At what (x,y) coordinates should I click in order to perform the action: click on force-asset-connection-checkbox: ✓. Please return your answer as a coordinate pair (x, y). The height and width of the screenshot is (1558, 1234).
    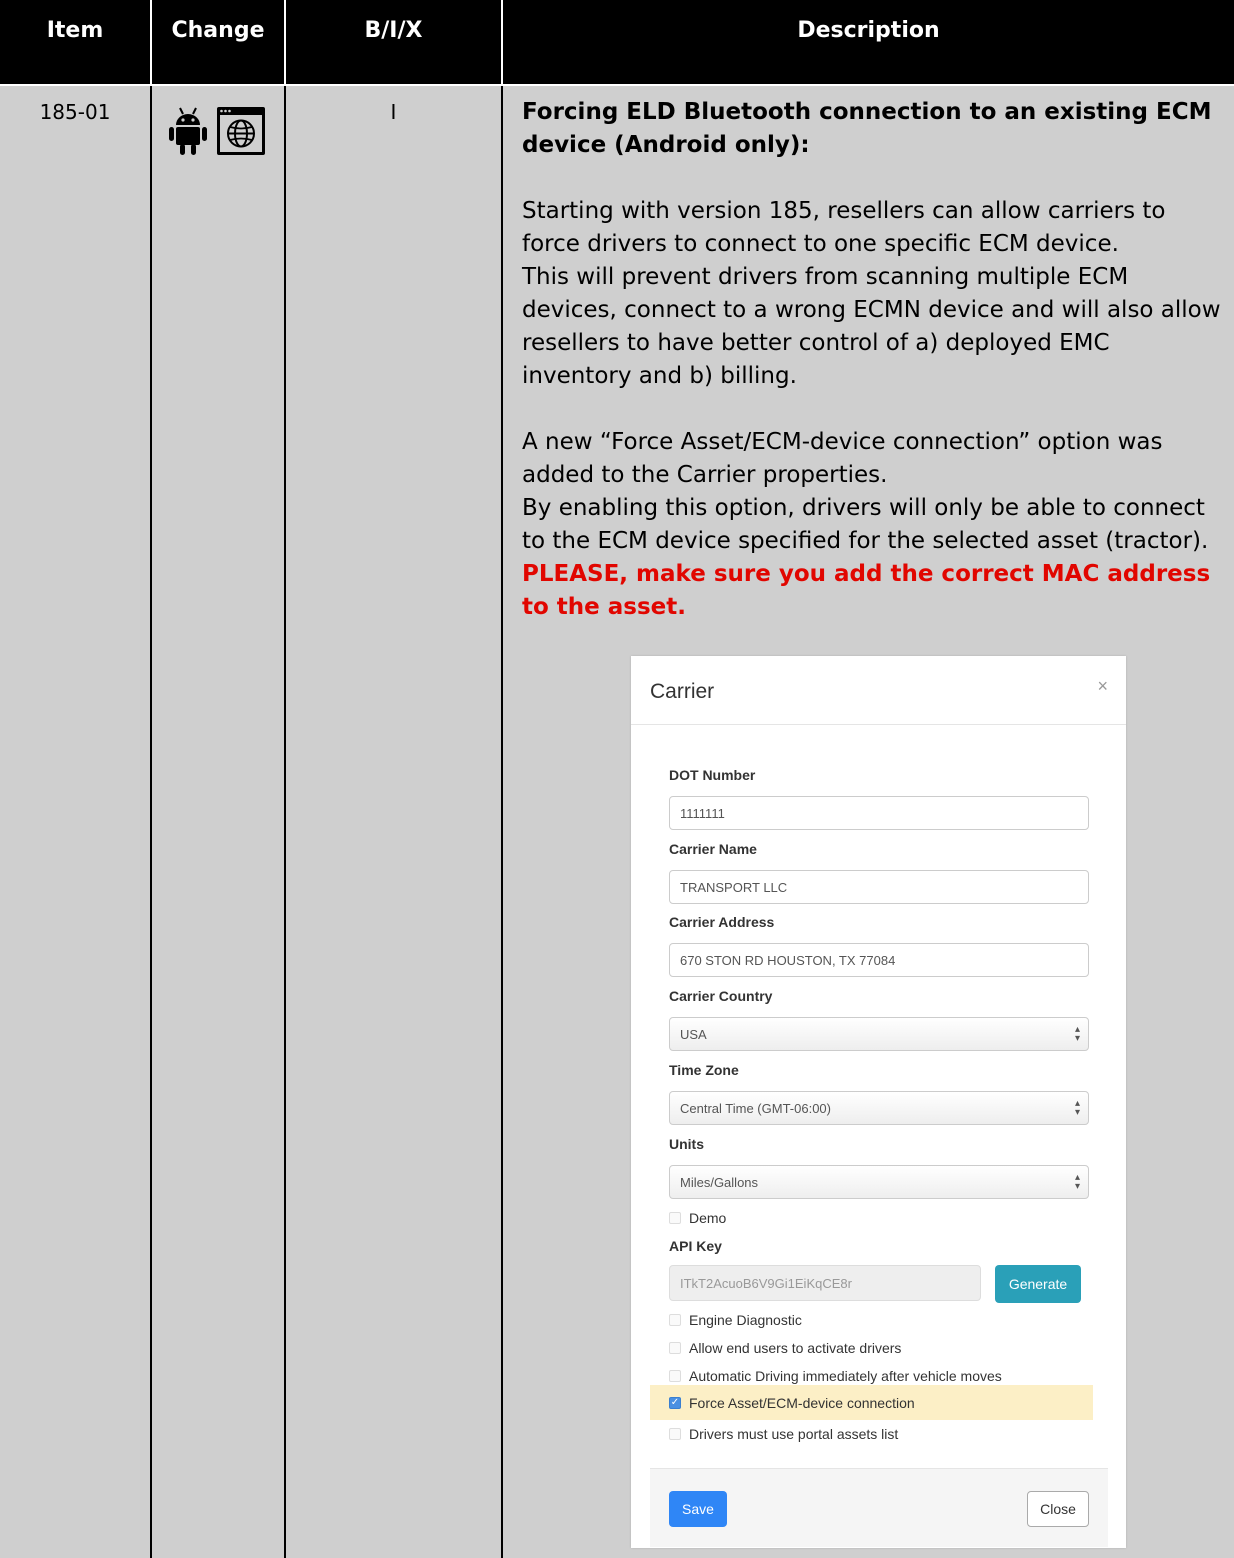
    Looking at the image, I should click on (675, 1403).